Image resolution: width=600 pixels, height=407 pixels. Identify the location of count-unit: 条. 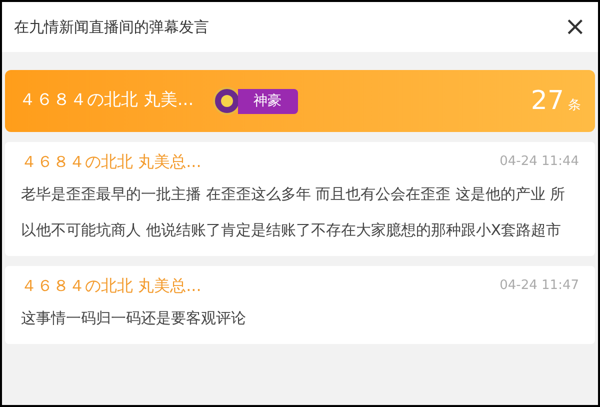
(574, 105).